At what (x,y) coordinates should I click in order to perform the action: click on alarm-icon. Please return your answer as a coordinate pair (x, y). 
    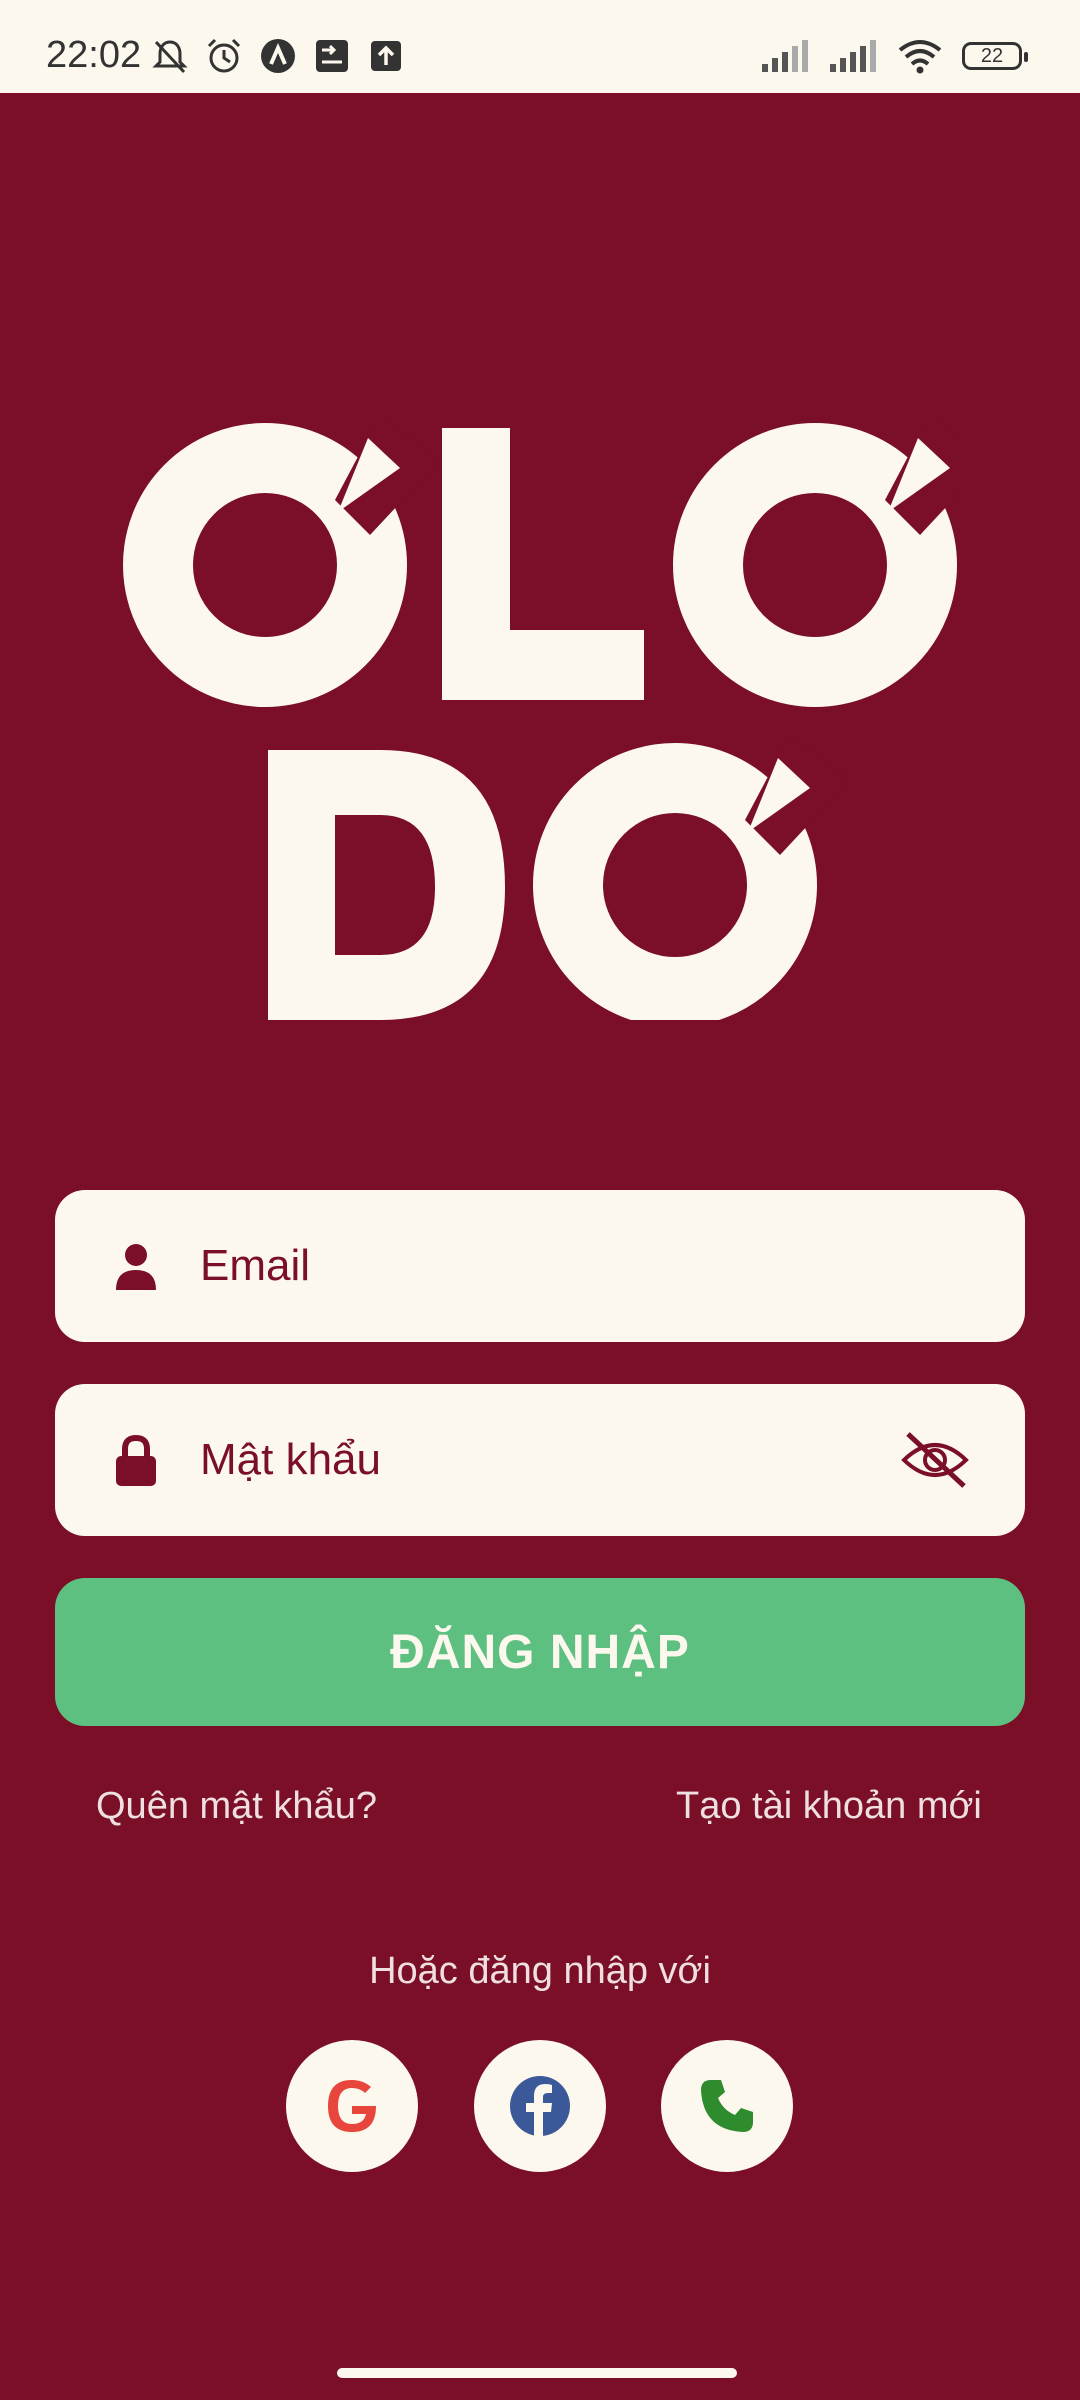
    Looking at the image, I should click on (224, 55).